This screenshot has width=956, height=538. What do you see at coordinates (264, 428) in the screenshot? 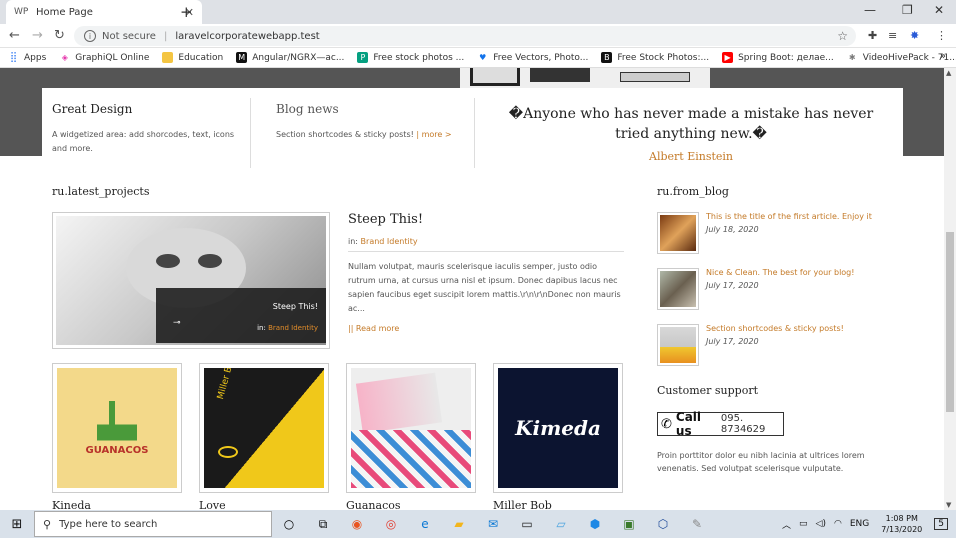
I see `project-thumb-love: Miller Bob` at bounding box center [264, 428].